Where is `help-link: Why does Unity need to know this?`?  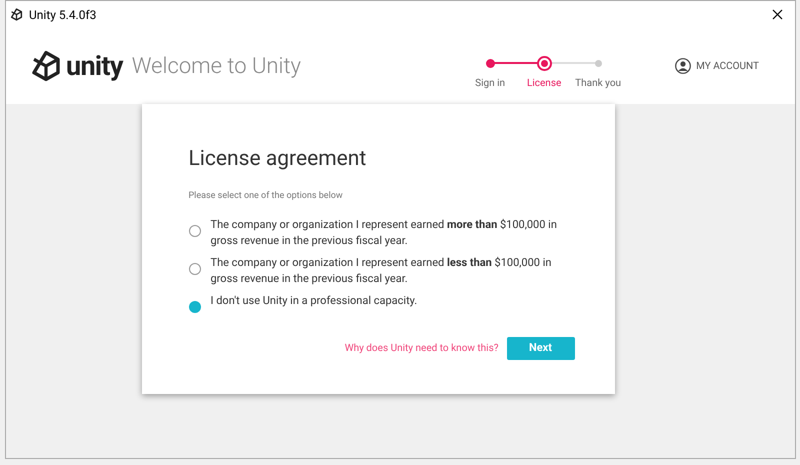 help-link: Why does Unity need to know this? is located at coordinates (421, 348).